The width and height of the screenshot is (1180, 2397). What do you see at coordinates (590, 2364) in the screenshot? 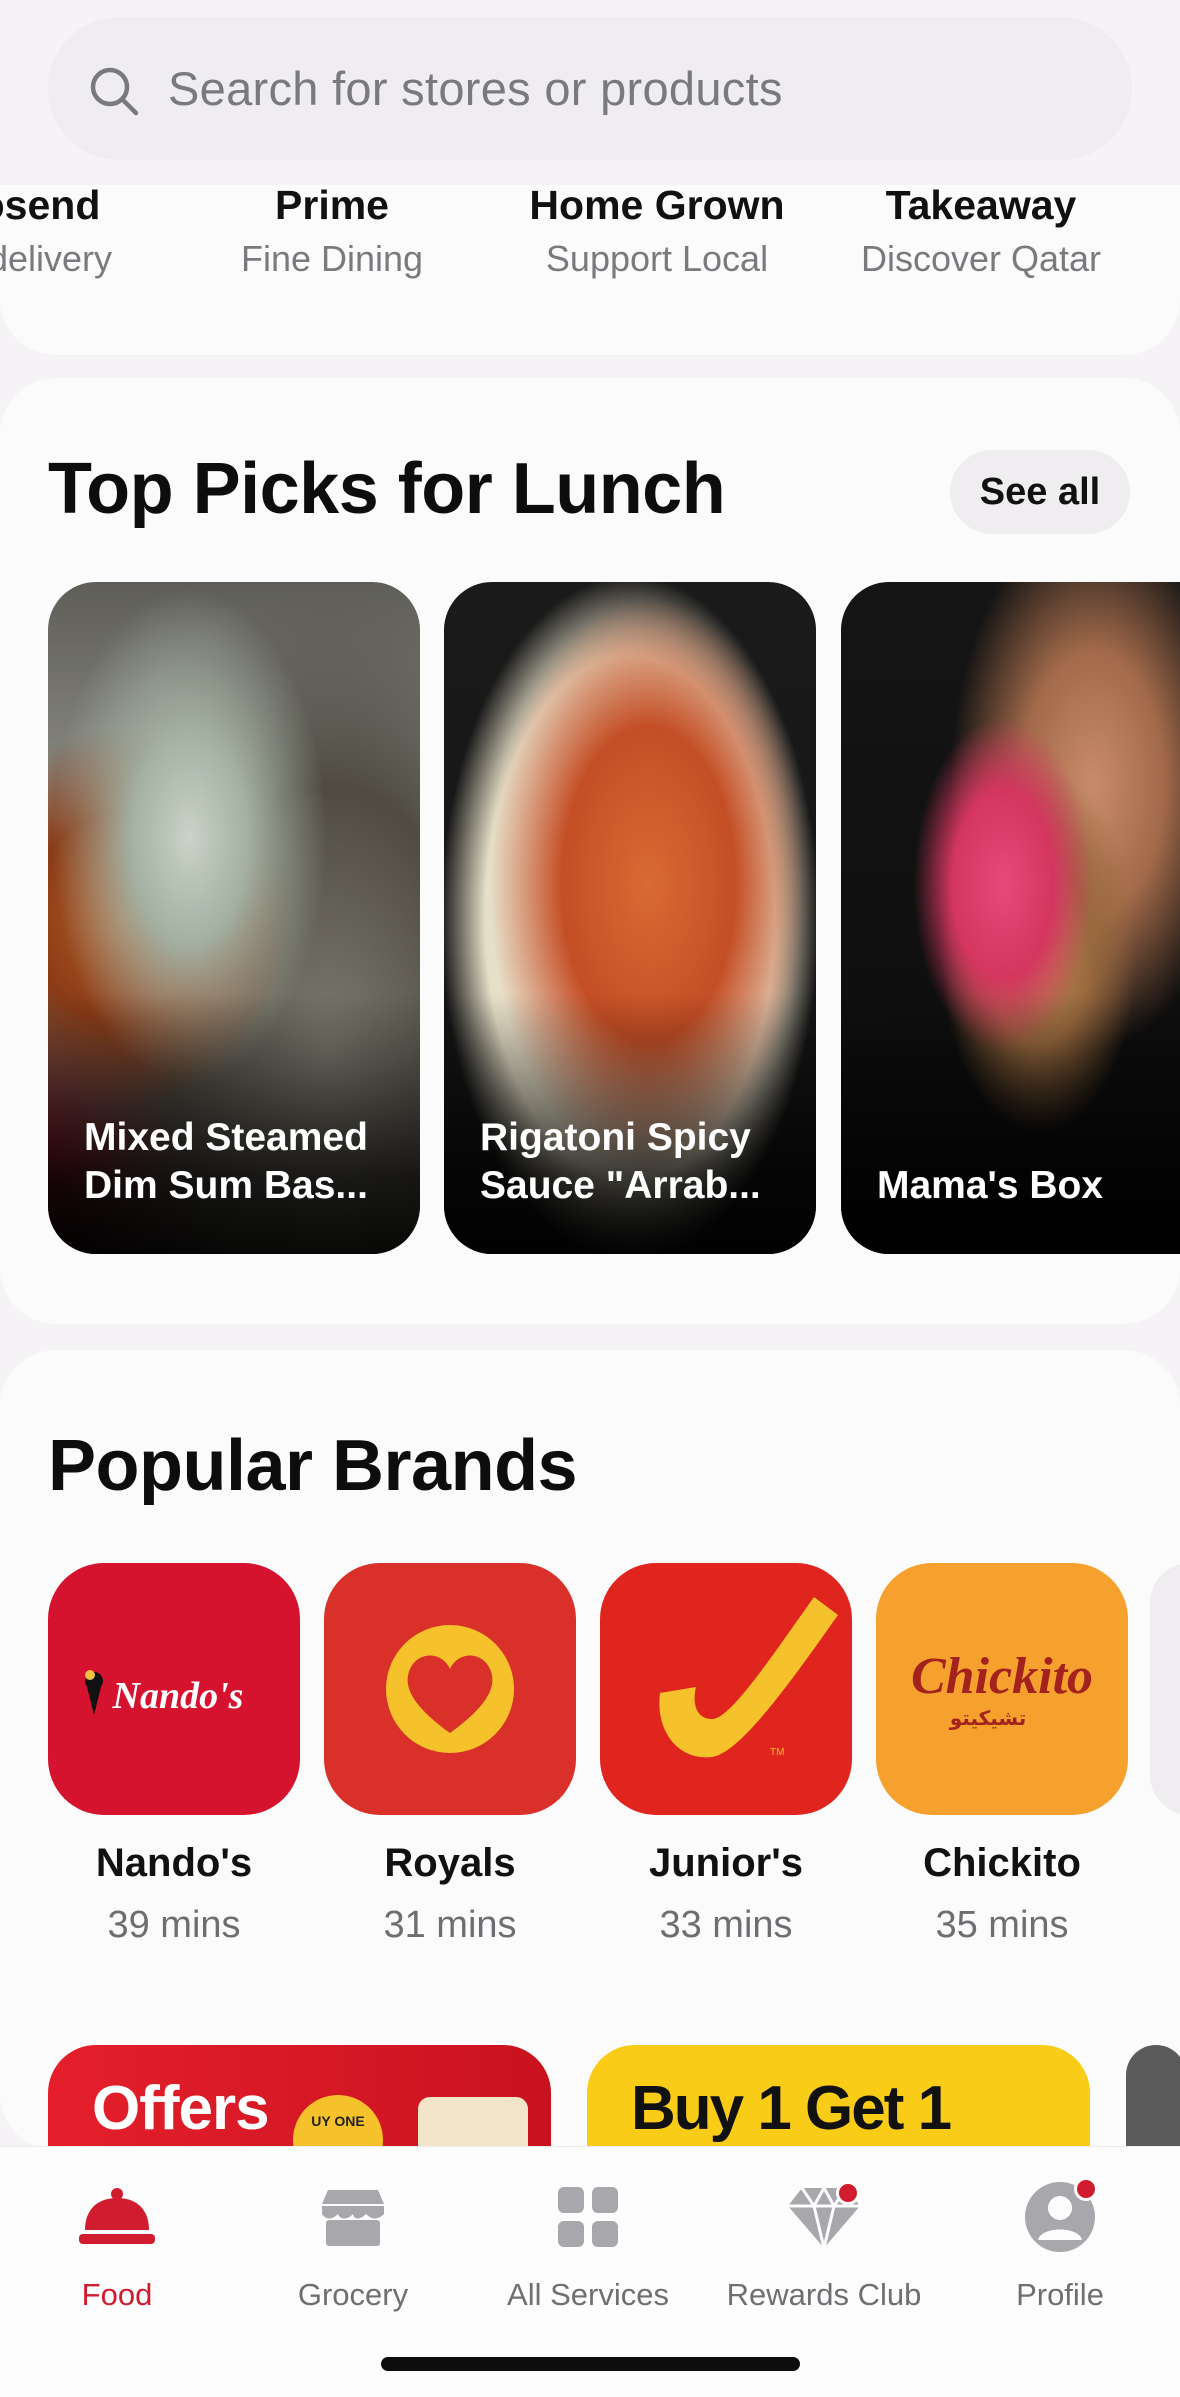
I see `home-indicator` at bounding box center [590, 2364].